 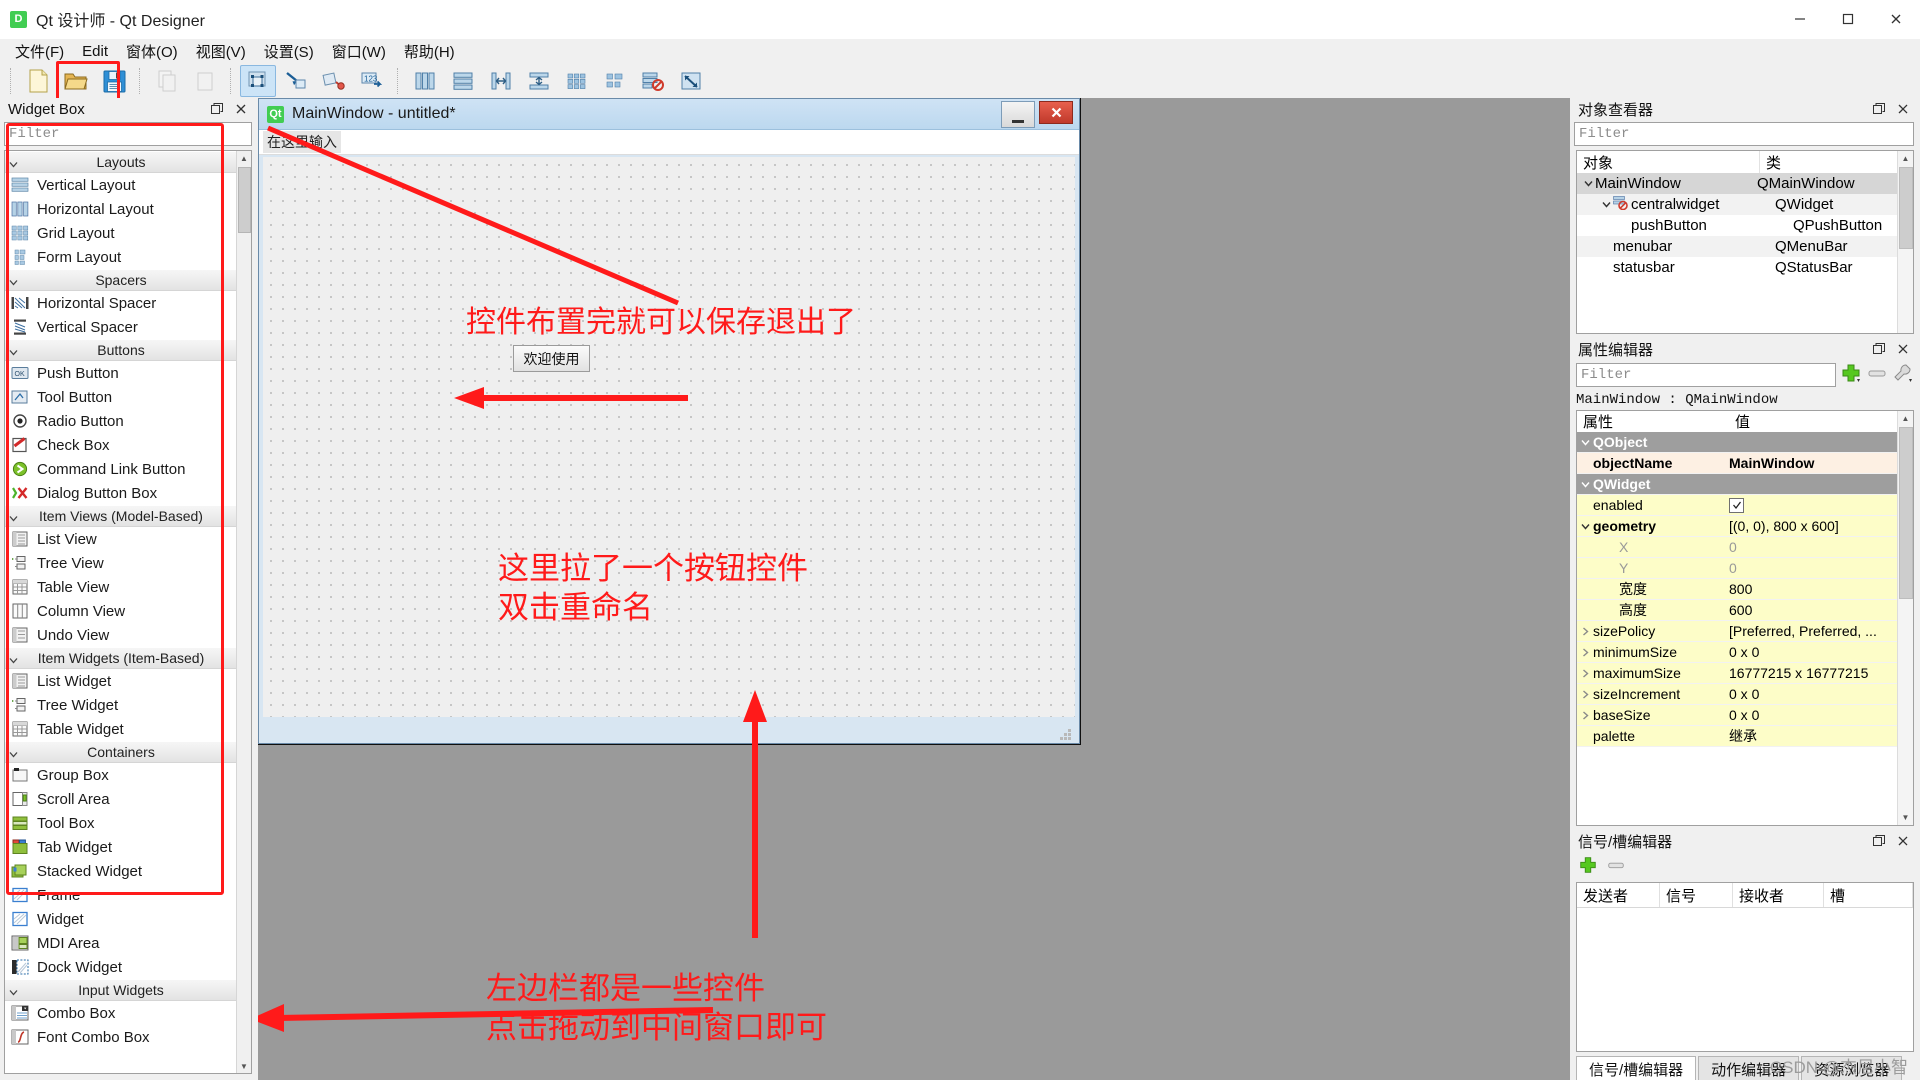 What do you see at coordinates (1737, 484) in the screenshot?
I see `property-row: QWidget` at bounding box center [1737, 484].